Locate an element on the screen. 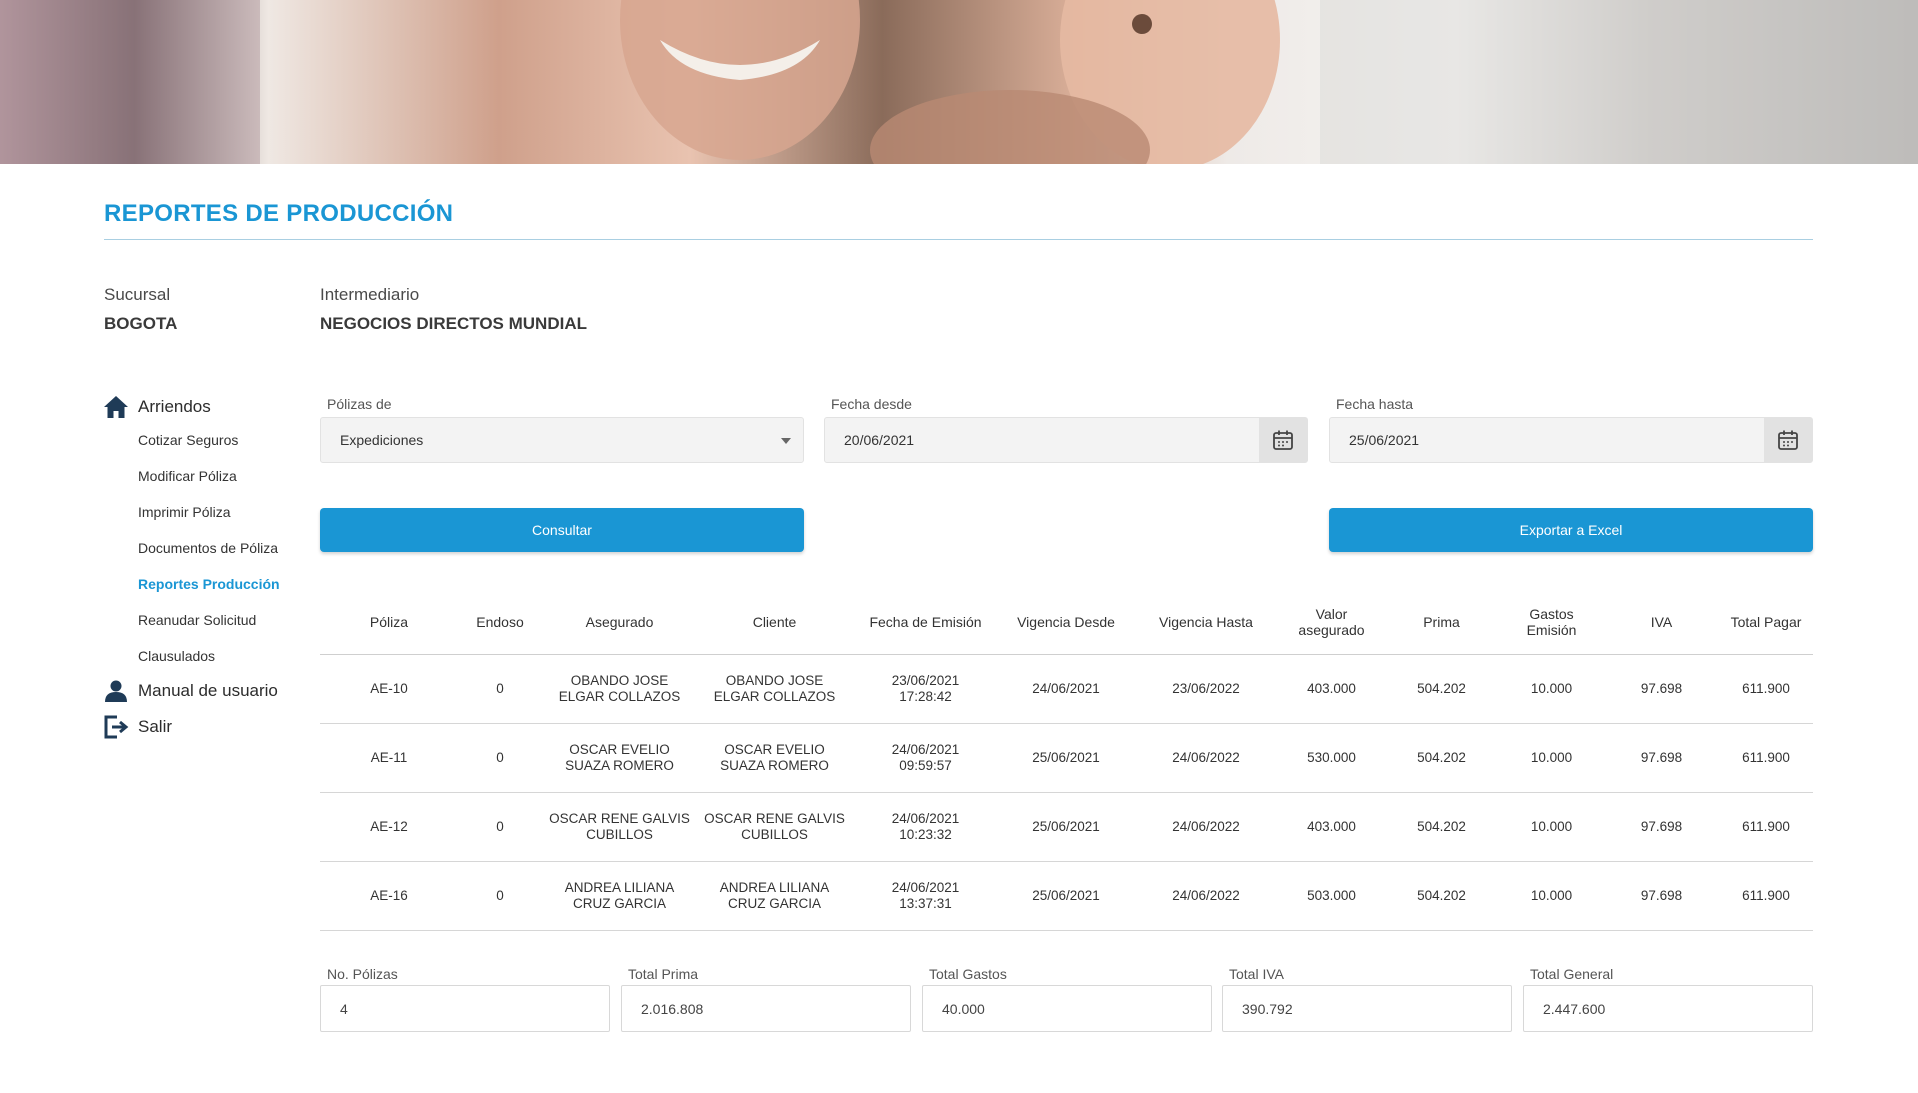 This screenshot has width=1918, height=1093. no-polizas-field: 4 is located at coordinates (465, 1008).